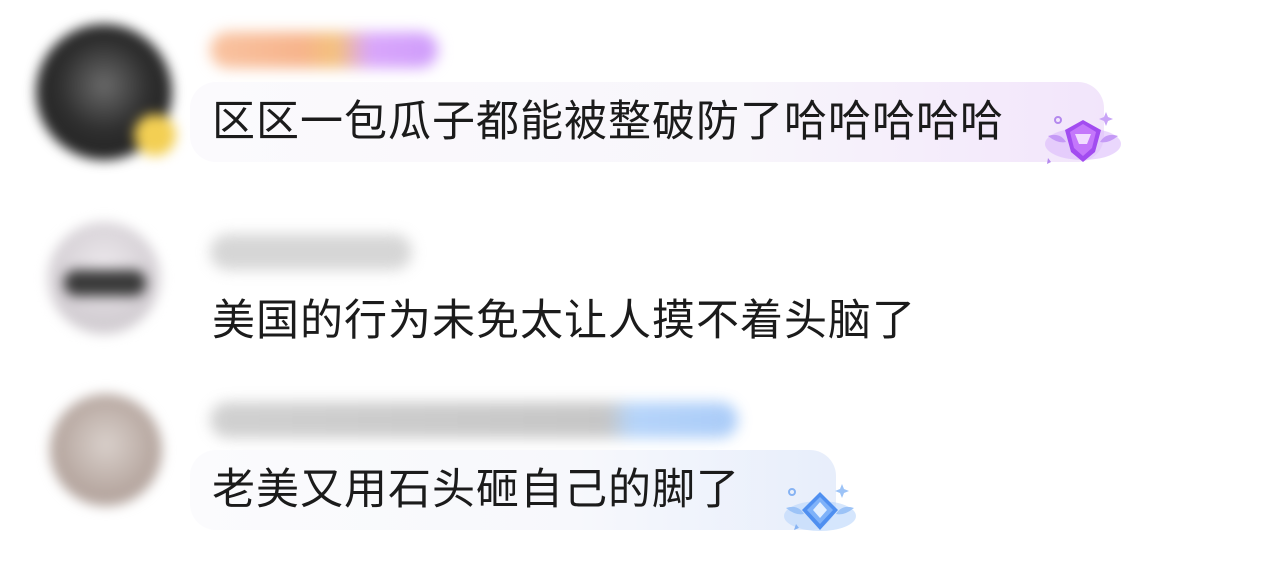  Describe the element at coordinates (105, 283) in the screenshot. I see `avatar-sunglasses-icon` at that location.